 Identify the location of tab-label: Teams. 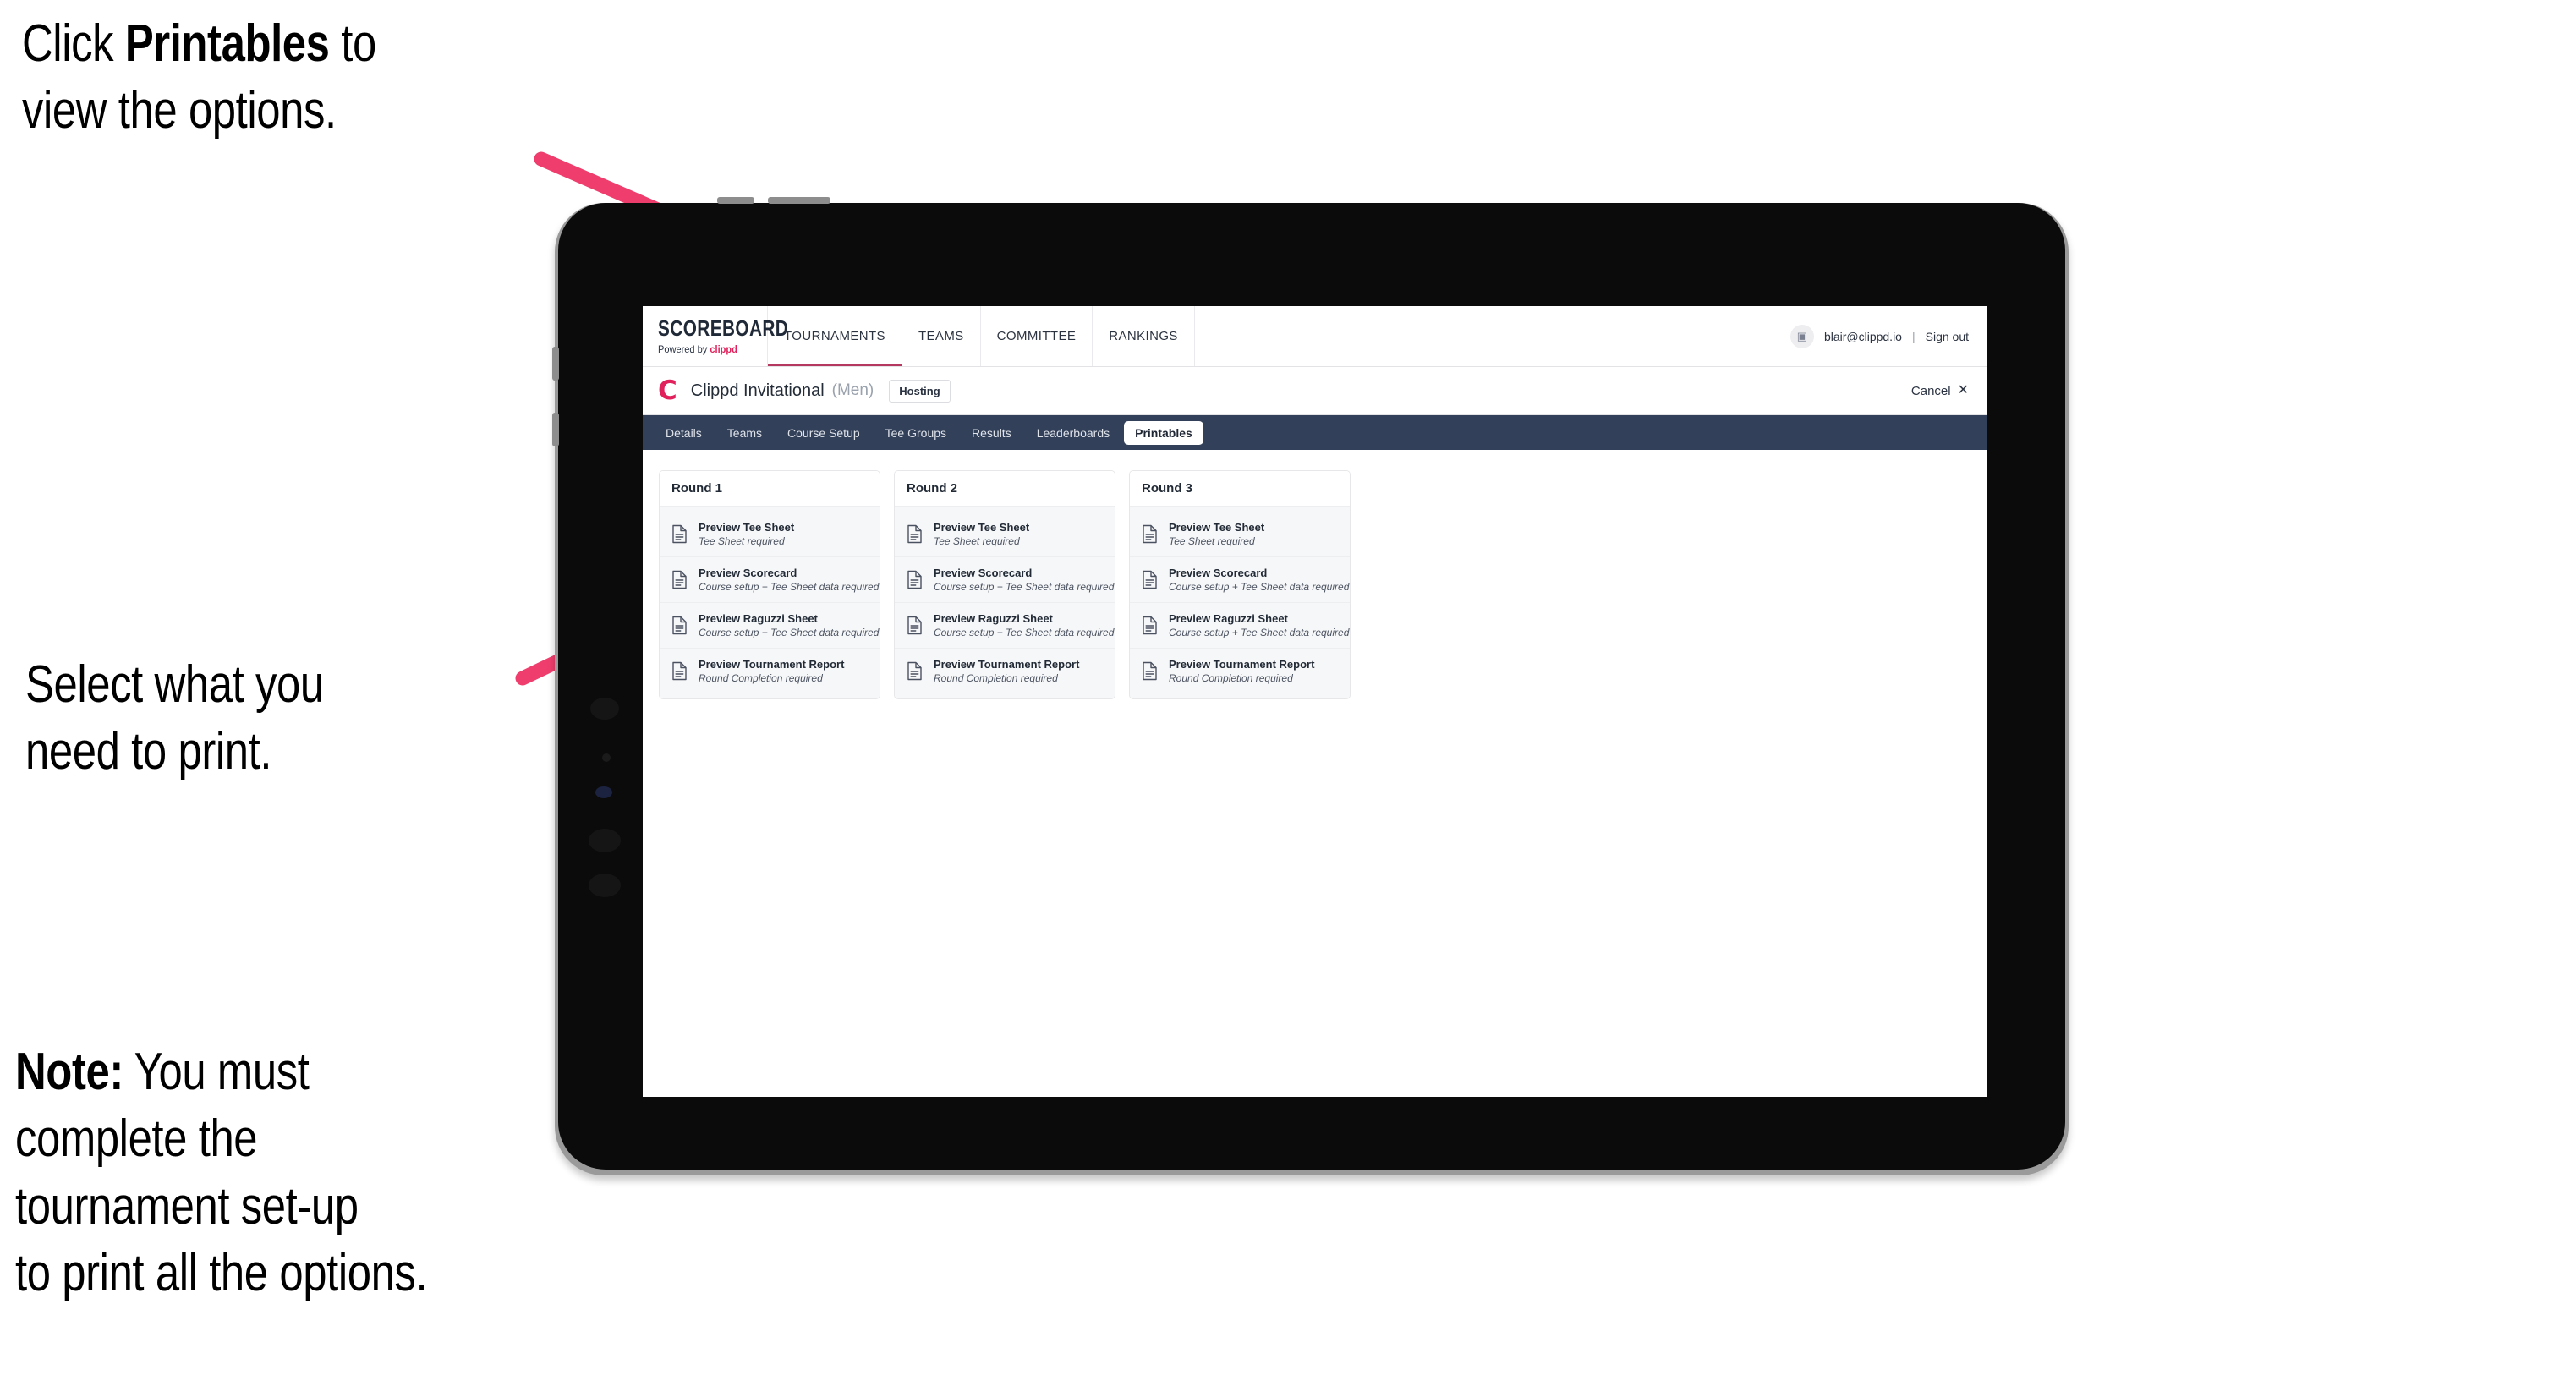
(744, 432).